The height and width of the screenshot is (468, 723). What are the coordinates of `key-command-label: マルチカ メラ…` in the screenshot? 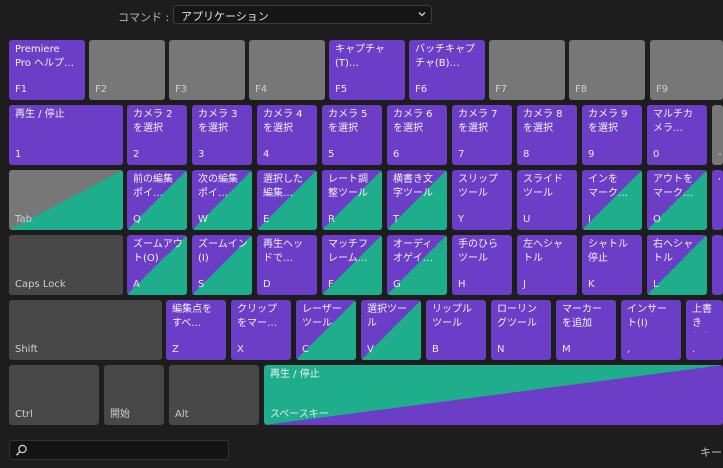 It's located at (673, 121).